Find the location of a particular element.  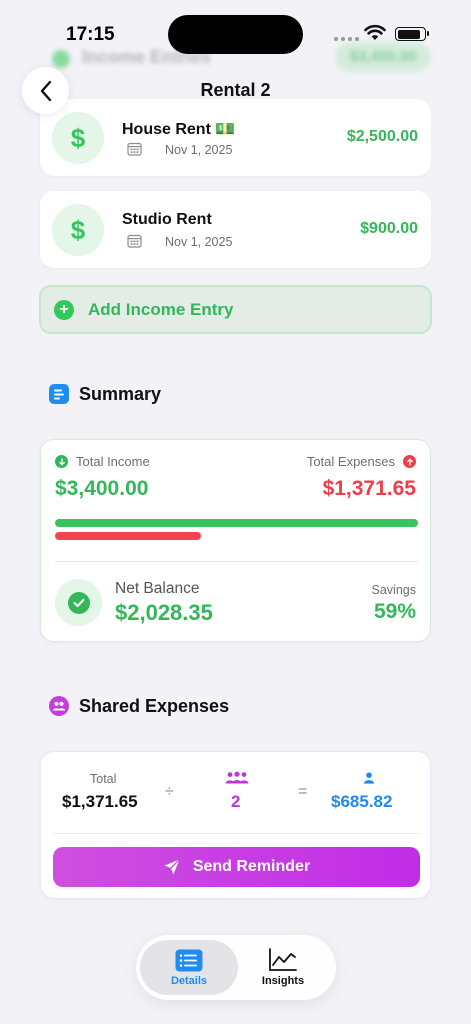

per-person-amount: $685.82 is located at coordinates (362, 801).